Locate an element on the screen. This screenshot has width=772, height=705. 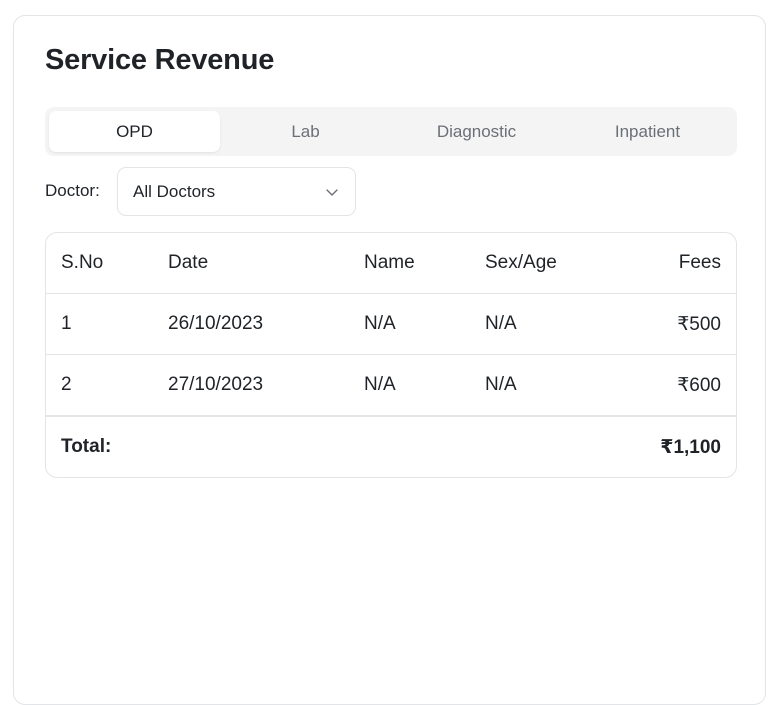
total-value: ₹1,100 is located at coordinates (690, 447).